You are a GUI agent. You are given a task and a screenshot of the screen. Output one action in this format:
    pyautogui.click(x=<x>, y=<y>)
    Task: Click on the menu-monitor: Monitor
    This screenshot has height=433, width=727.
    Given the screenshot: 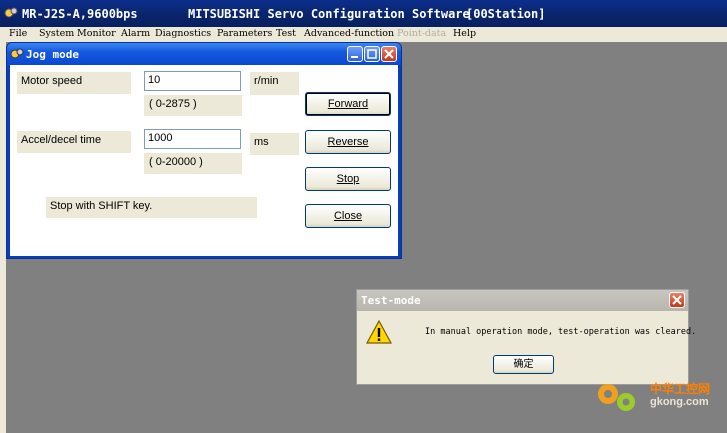 What is the action you would take?
    pyautogui.click(x=96, y=33)
    